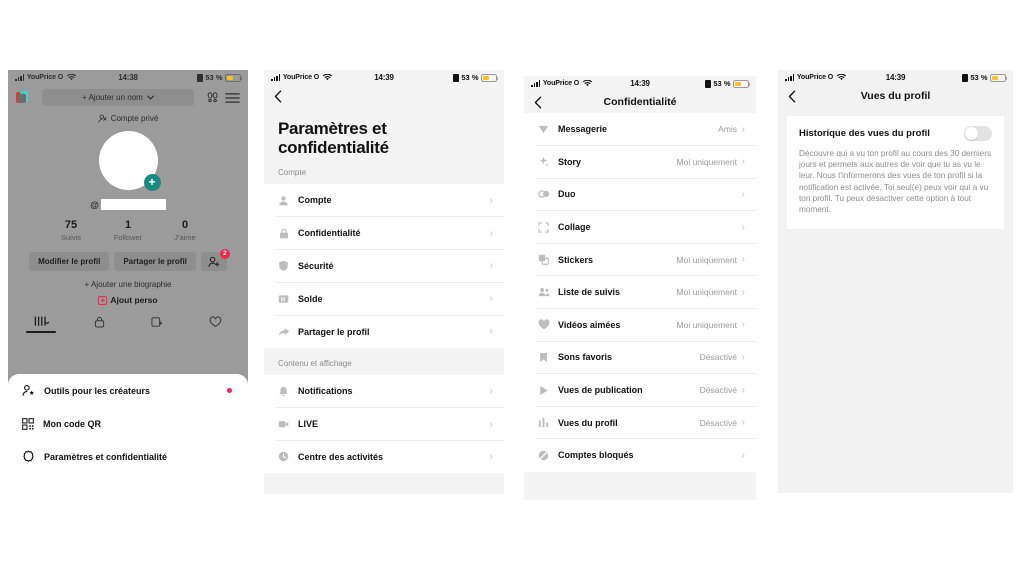 The width and height of the screenshot is (1024, 576). I want to click on stat-label: J'aime, so click(185, 237).